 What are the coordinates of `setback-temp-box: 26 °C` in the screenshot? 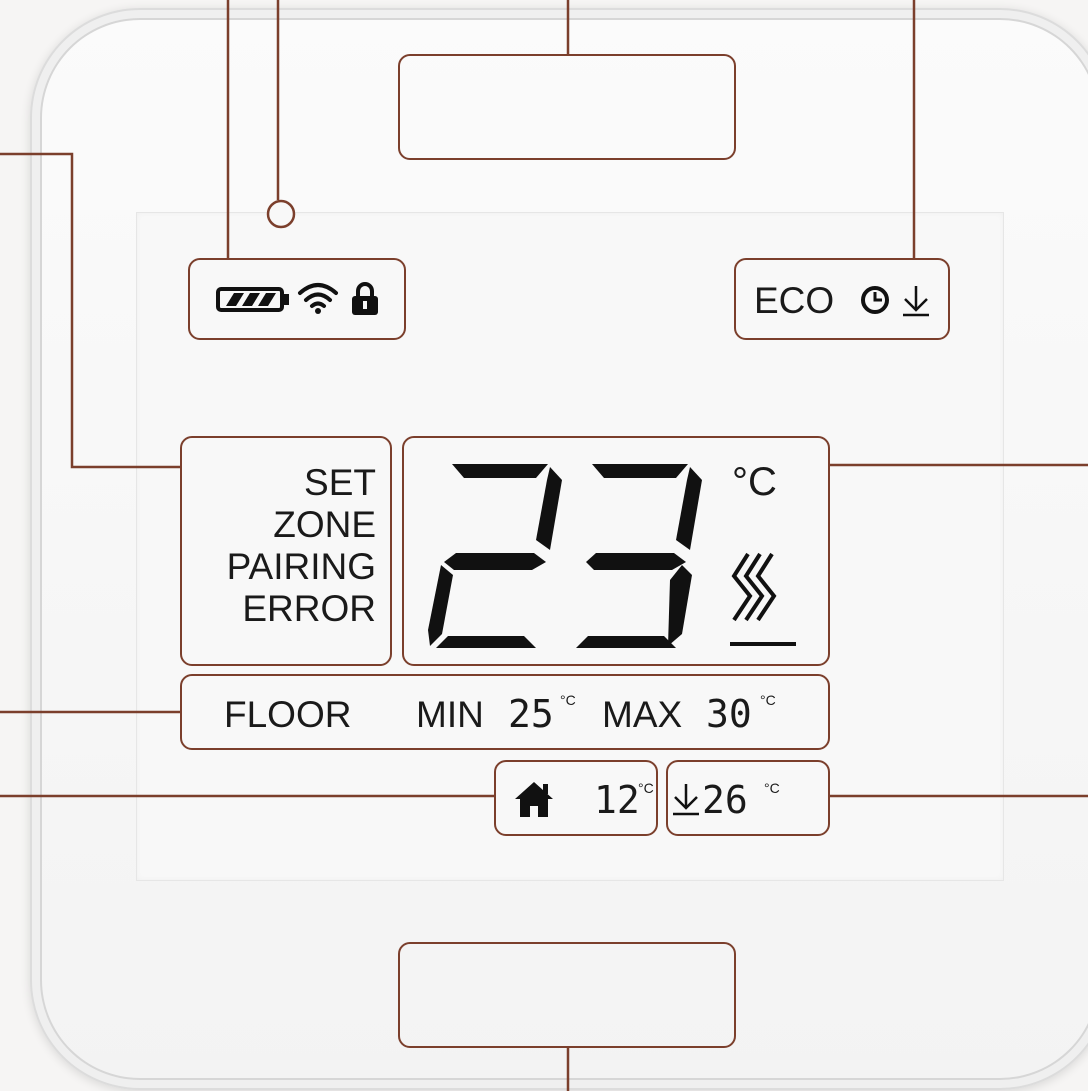 It's located at (748, 798).